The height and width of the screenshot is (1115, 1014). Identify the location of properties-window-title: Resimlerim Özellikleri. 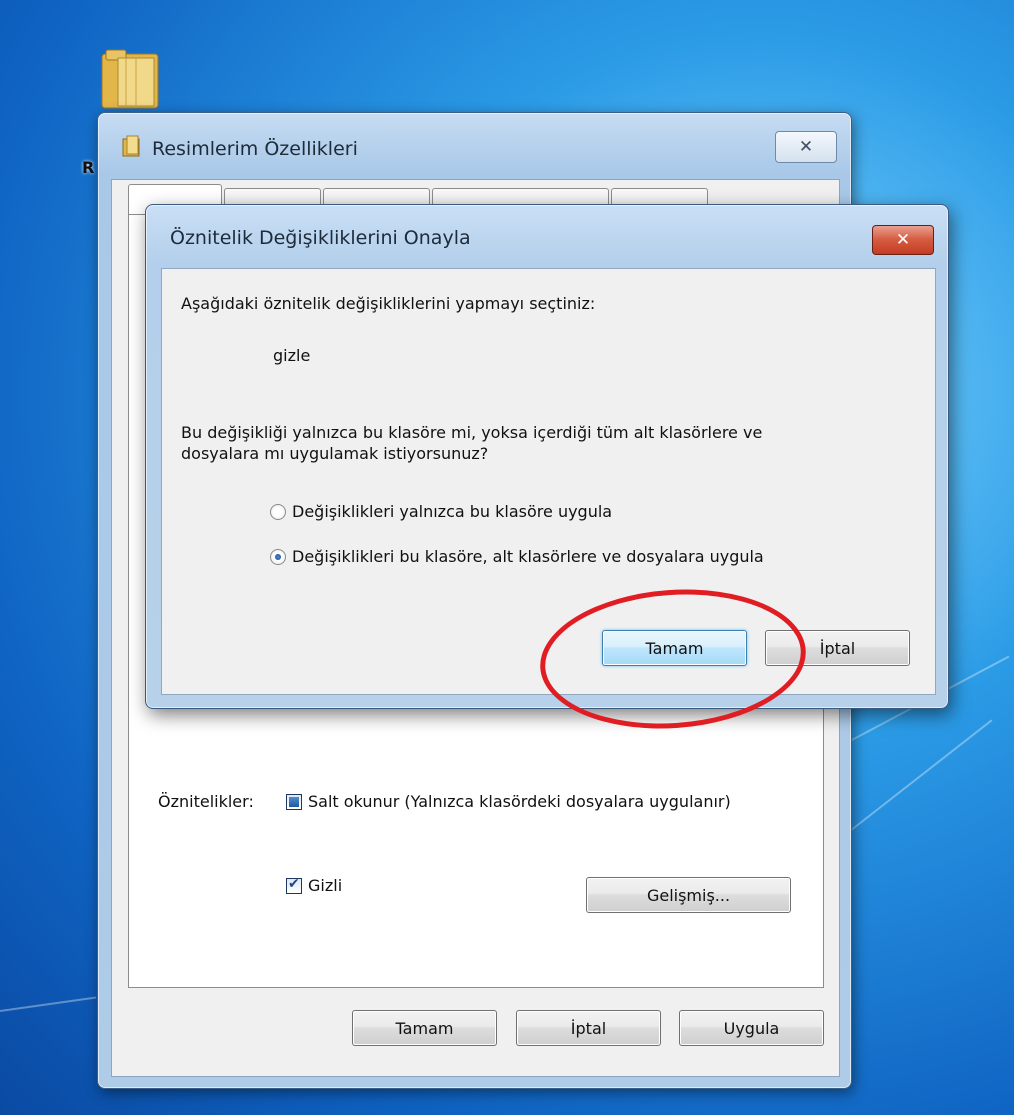
(240, 148).